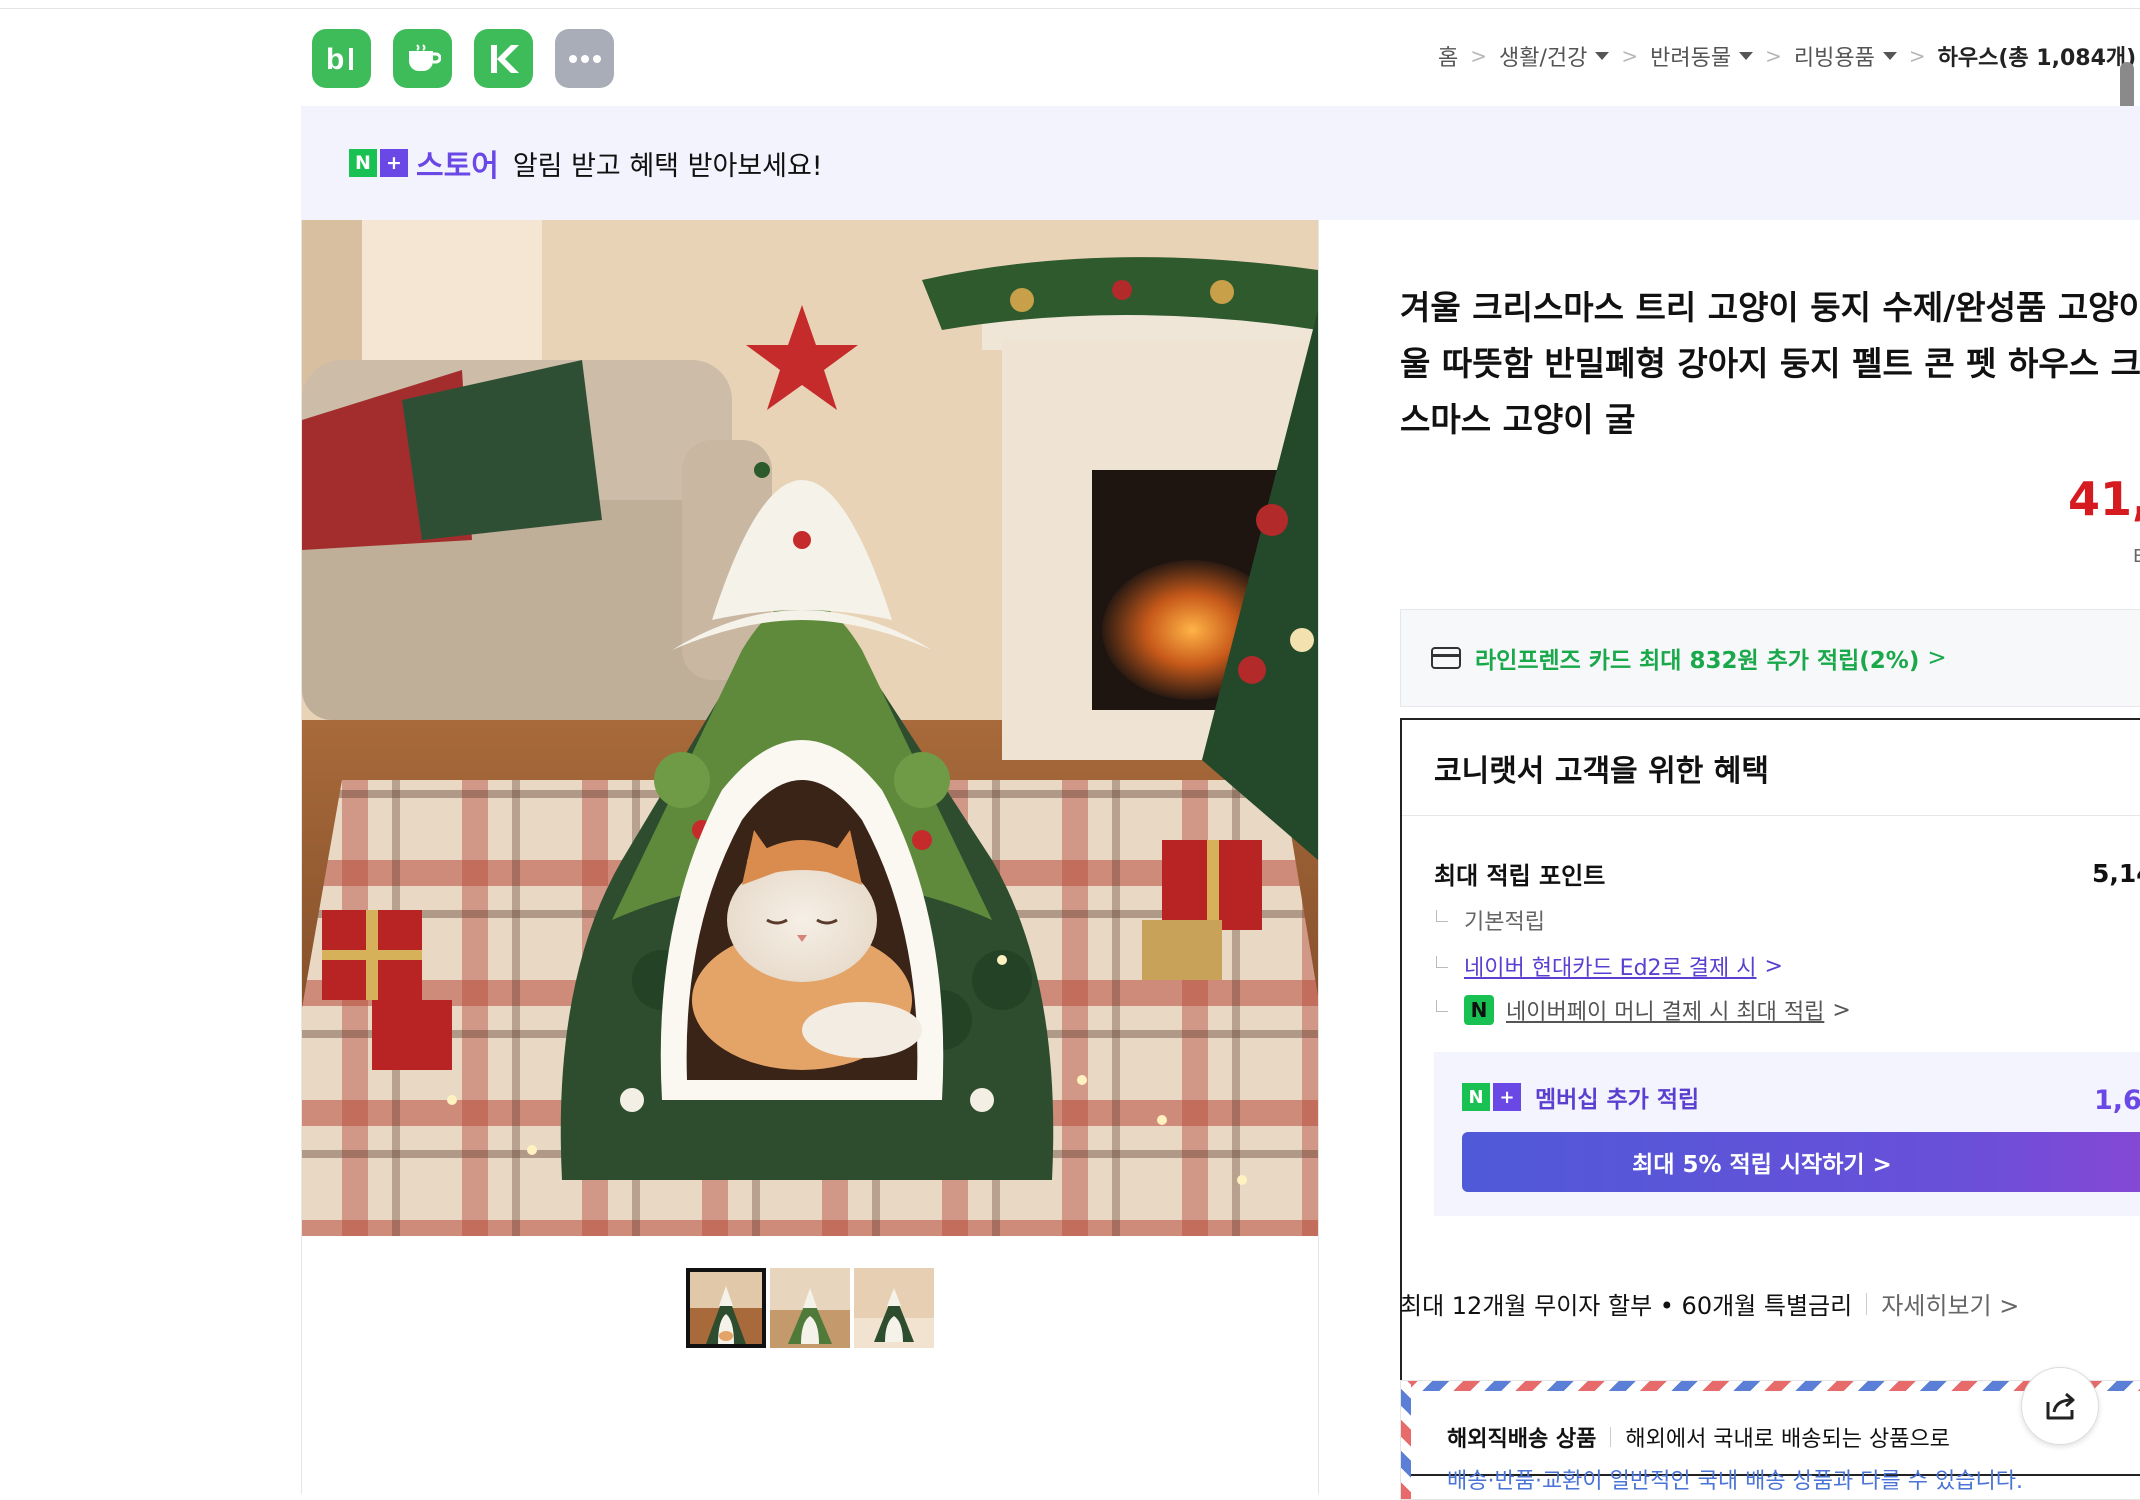  What do you see at coordinates (335, 59) in the screenshot?
I see `svg-text: b` at bounding box center [335, 59].